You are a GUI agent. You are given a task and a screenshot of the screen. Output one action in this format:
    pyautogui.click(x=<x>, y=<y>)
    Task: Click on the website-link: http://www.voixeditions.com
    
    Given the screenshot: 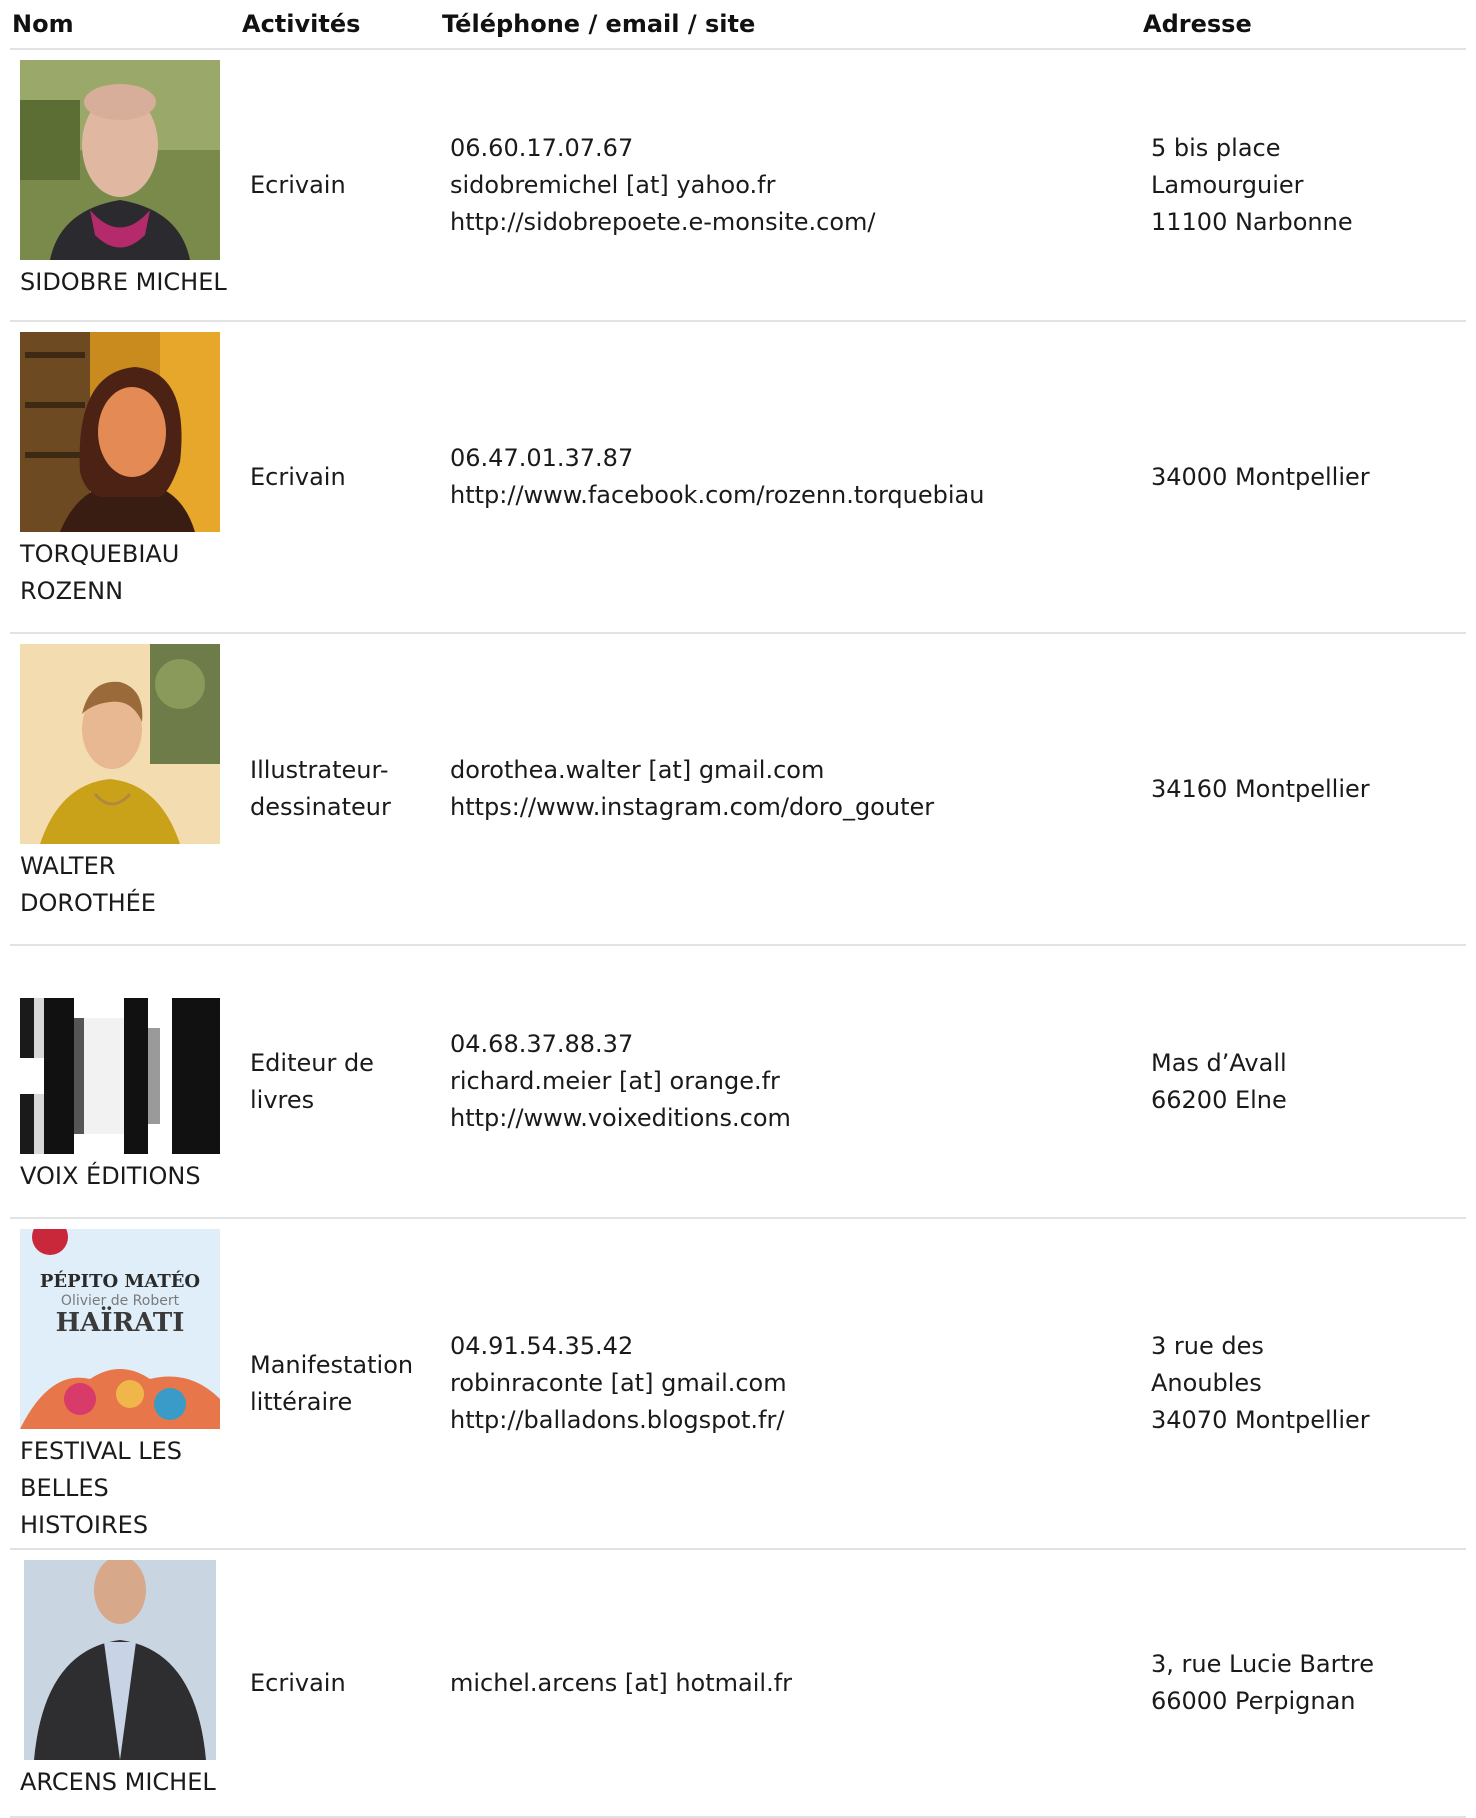 What is the action you would take?
    pyautogui.click(x=795, y=1118)
    